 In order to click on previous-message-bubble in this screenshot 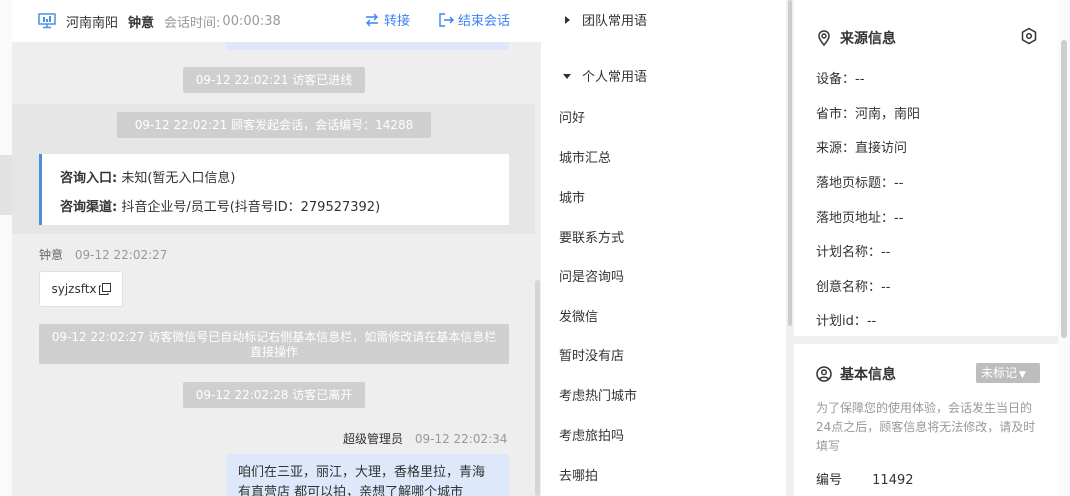, I will do `click(367, 46)`.